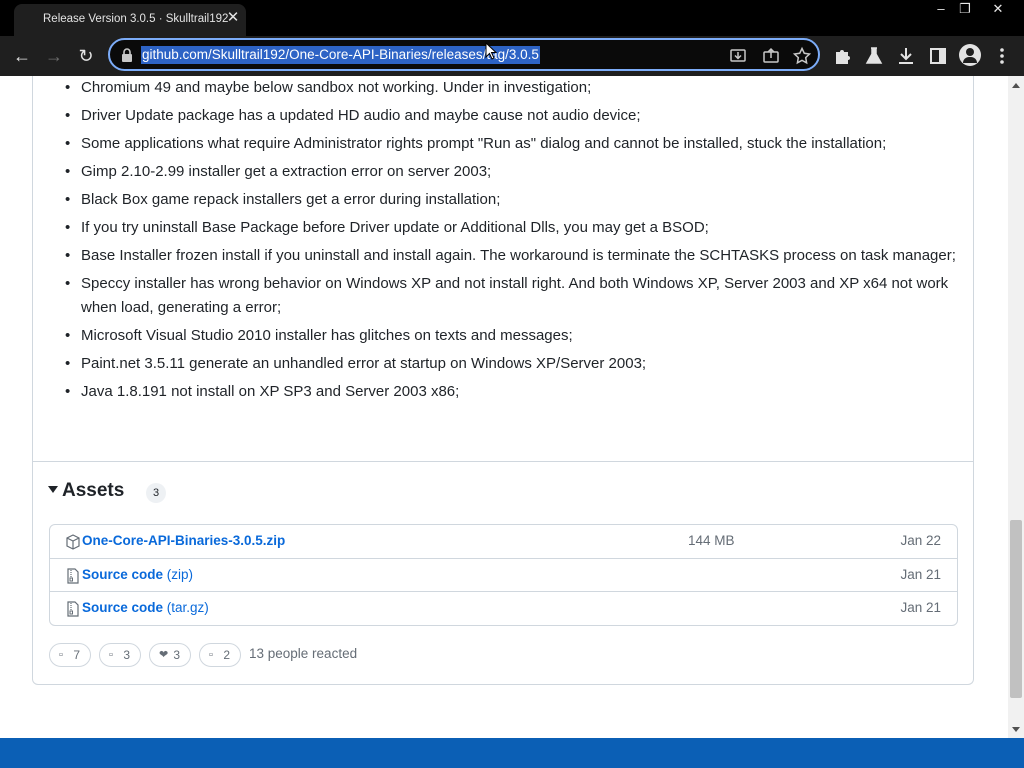  I want to click on close-window-button: ✕, so click(998, 10).